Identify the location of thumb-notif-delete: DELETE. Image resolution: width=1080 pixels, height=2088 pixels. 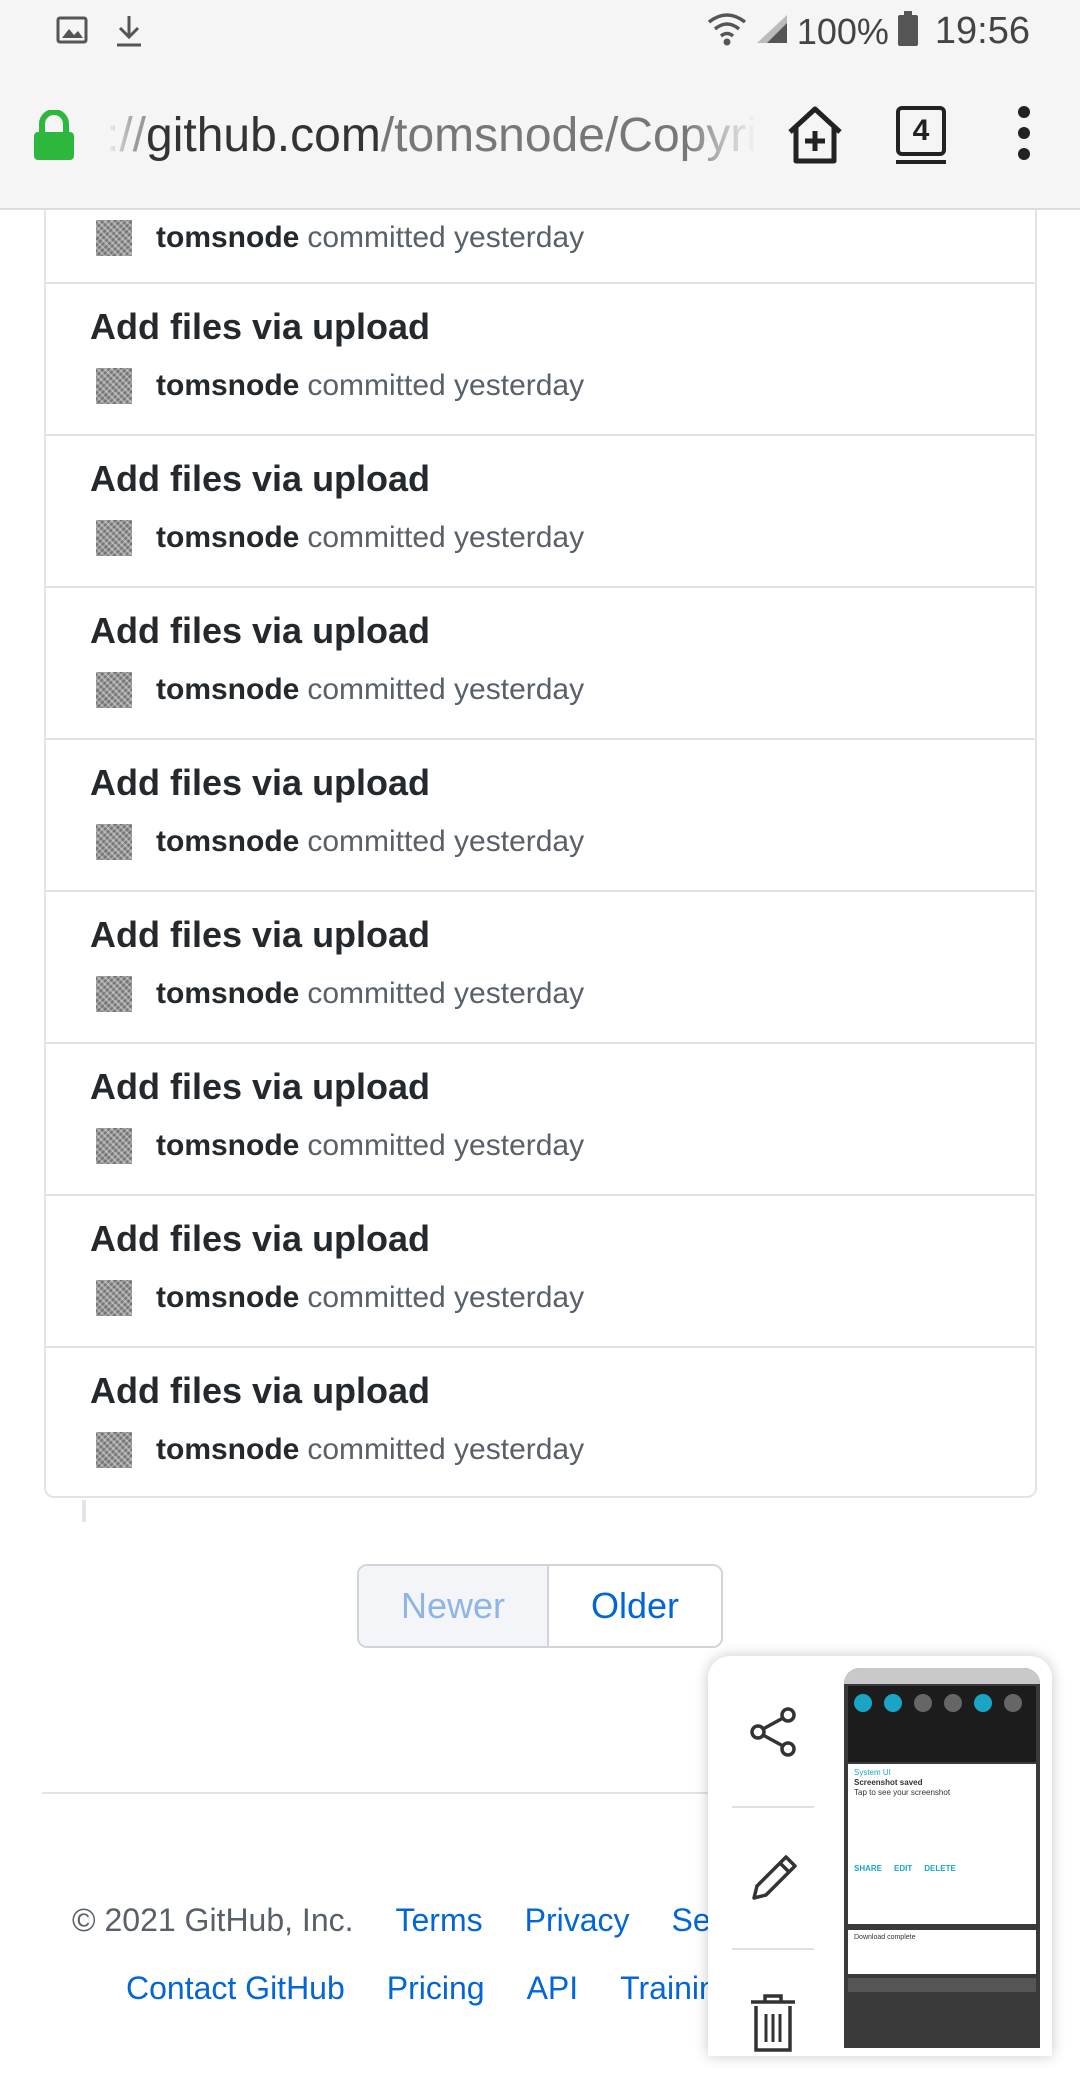
(940, 1868).